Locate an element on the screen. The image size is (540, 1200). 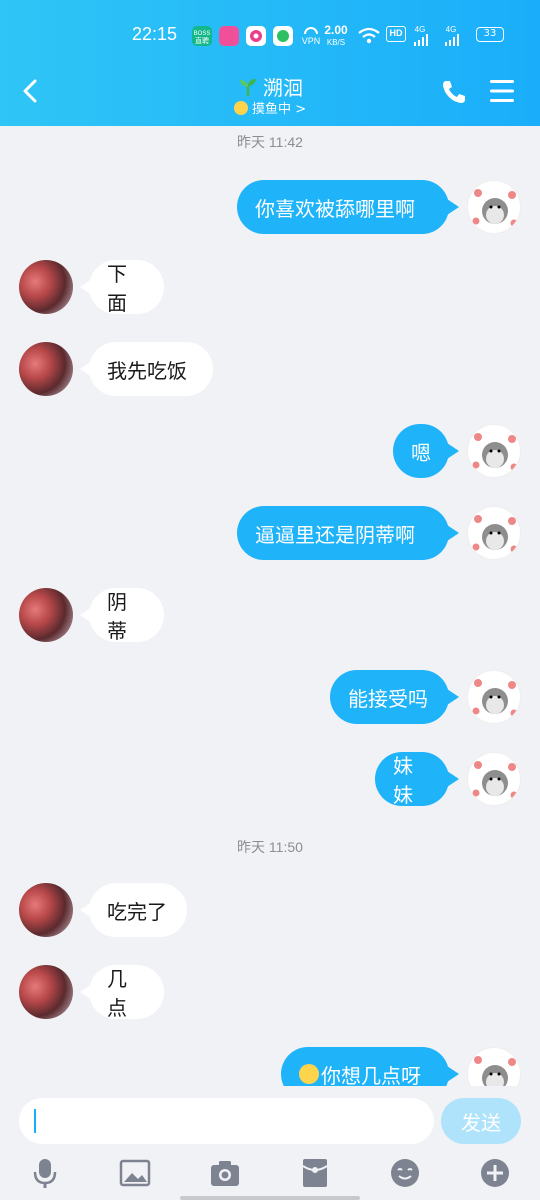
message-bubble-them: 我先吃饭 is located at coordinates (151, 369).